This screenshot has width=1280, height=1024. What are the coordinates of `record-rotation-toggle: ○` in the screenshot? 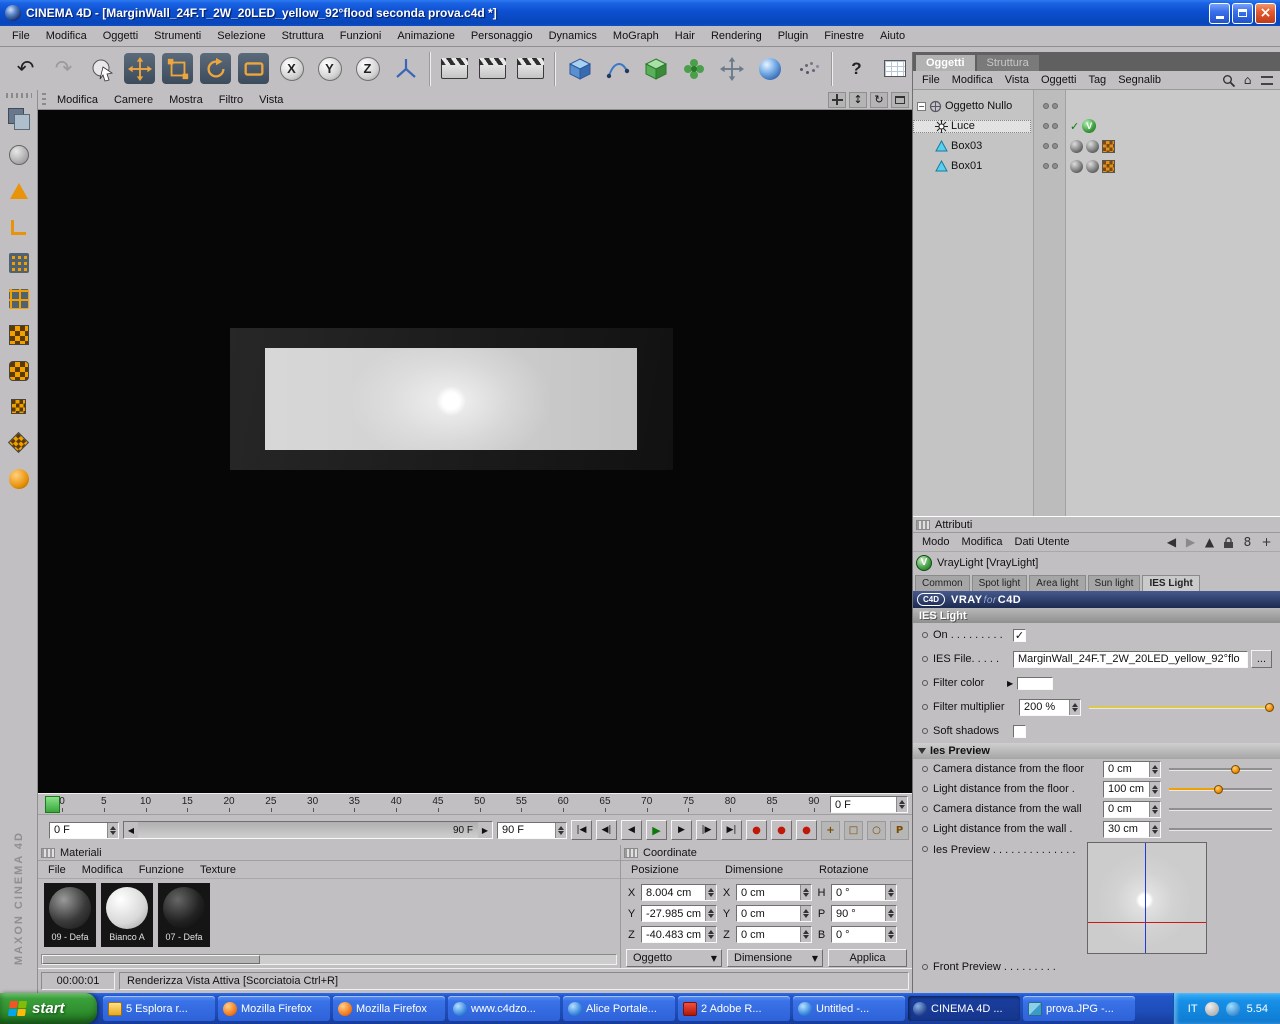 It's located at (876, 830).